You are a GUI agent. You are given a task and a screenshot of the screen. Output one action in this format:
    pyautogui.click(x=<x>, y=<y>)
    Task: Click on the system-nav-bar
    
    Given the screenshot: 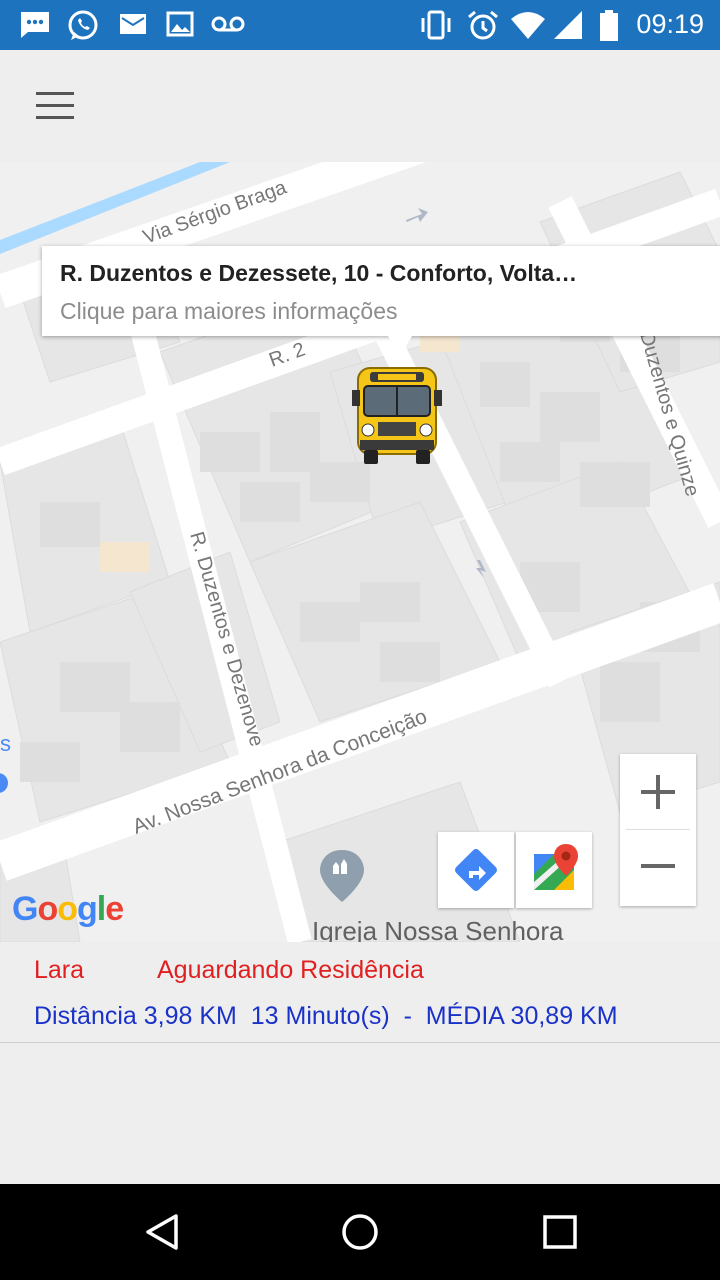 What is the action you would take?
    pyautogui.click(x=360, y=1232)
    